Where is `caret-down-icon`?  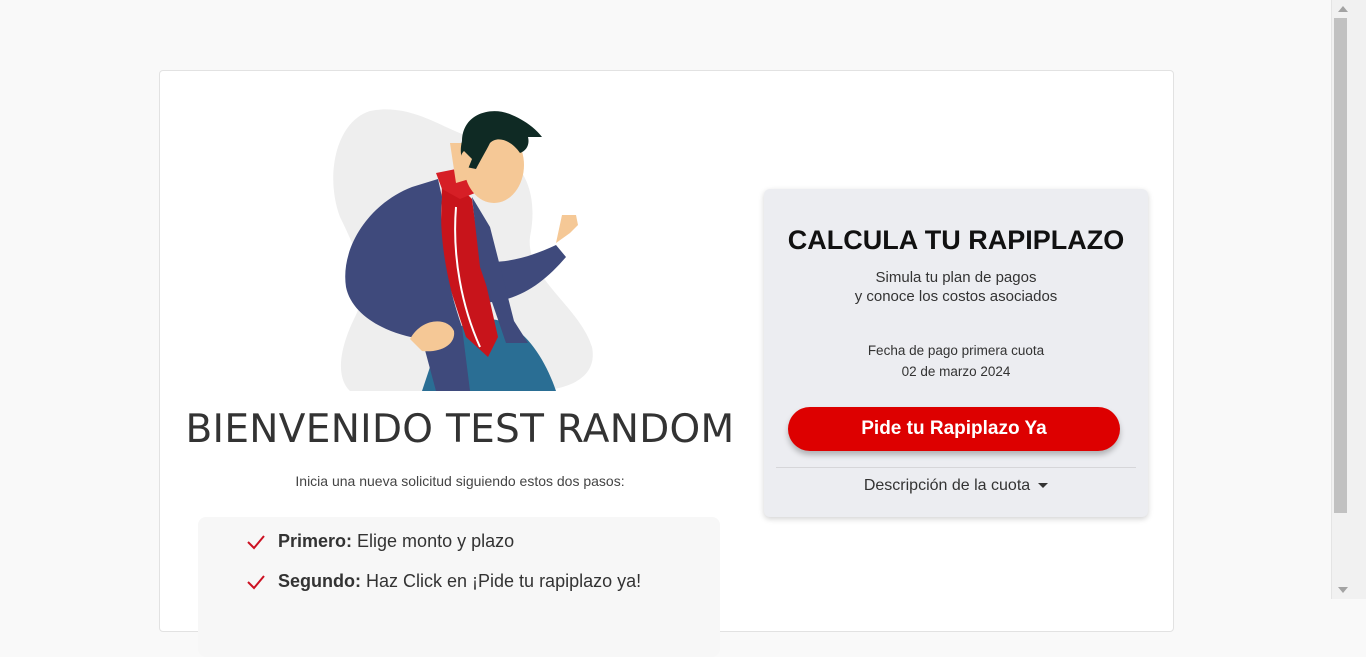 caret-down-icon is located at coordinates (1043, 486).